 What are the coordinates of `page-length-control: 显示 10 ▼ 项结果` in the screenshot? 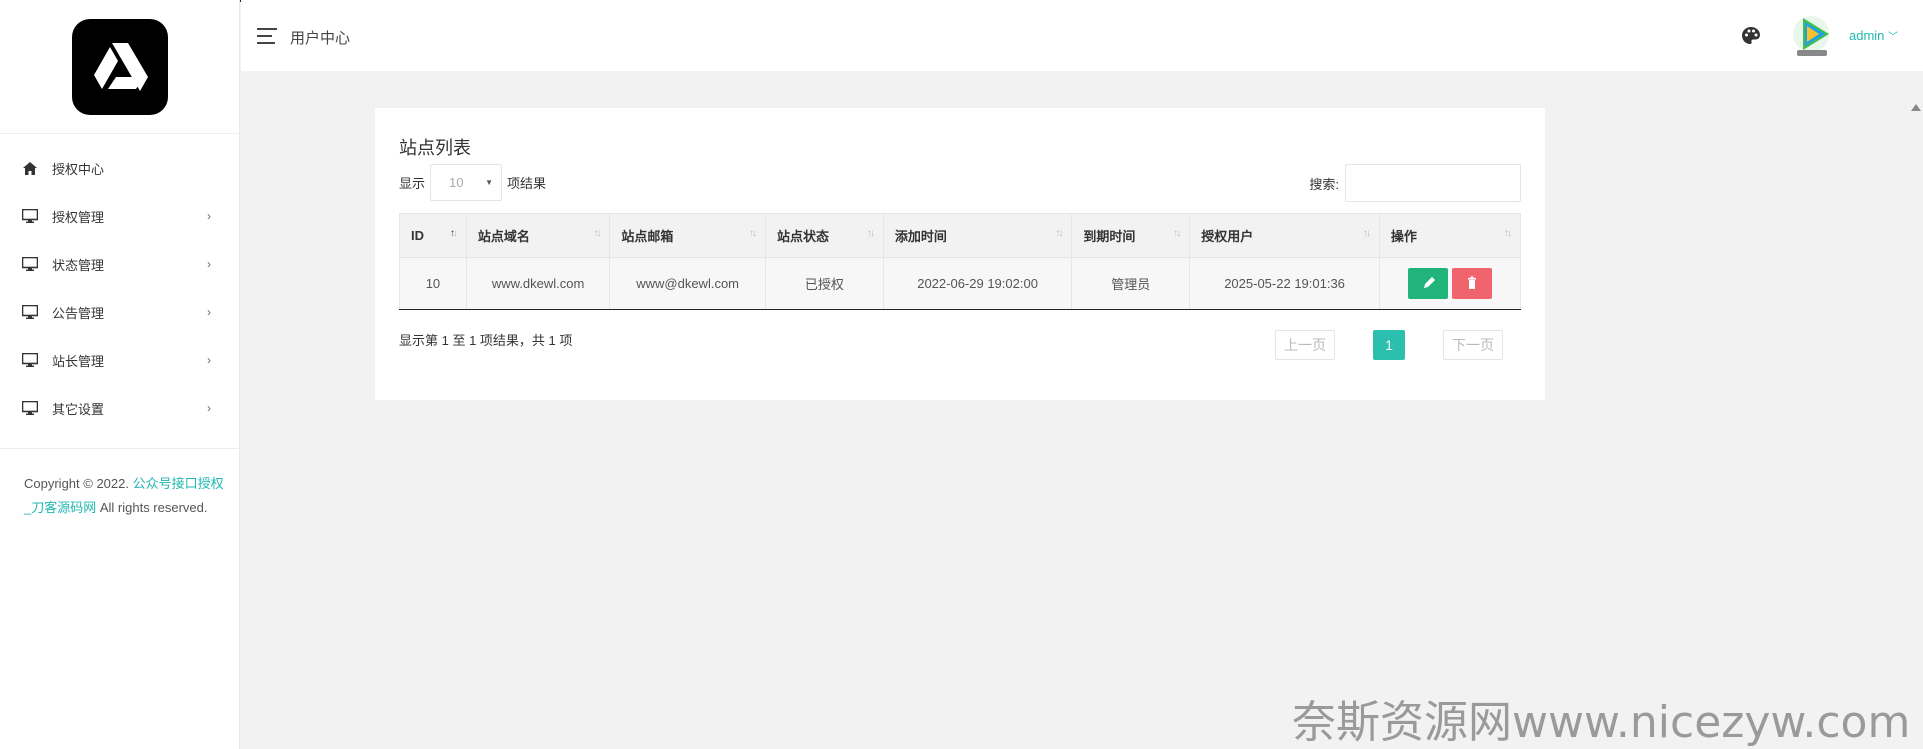 It's located at (472, 182).